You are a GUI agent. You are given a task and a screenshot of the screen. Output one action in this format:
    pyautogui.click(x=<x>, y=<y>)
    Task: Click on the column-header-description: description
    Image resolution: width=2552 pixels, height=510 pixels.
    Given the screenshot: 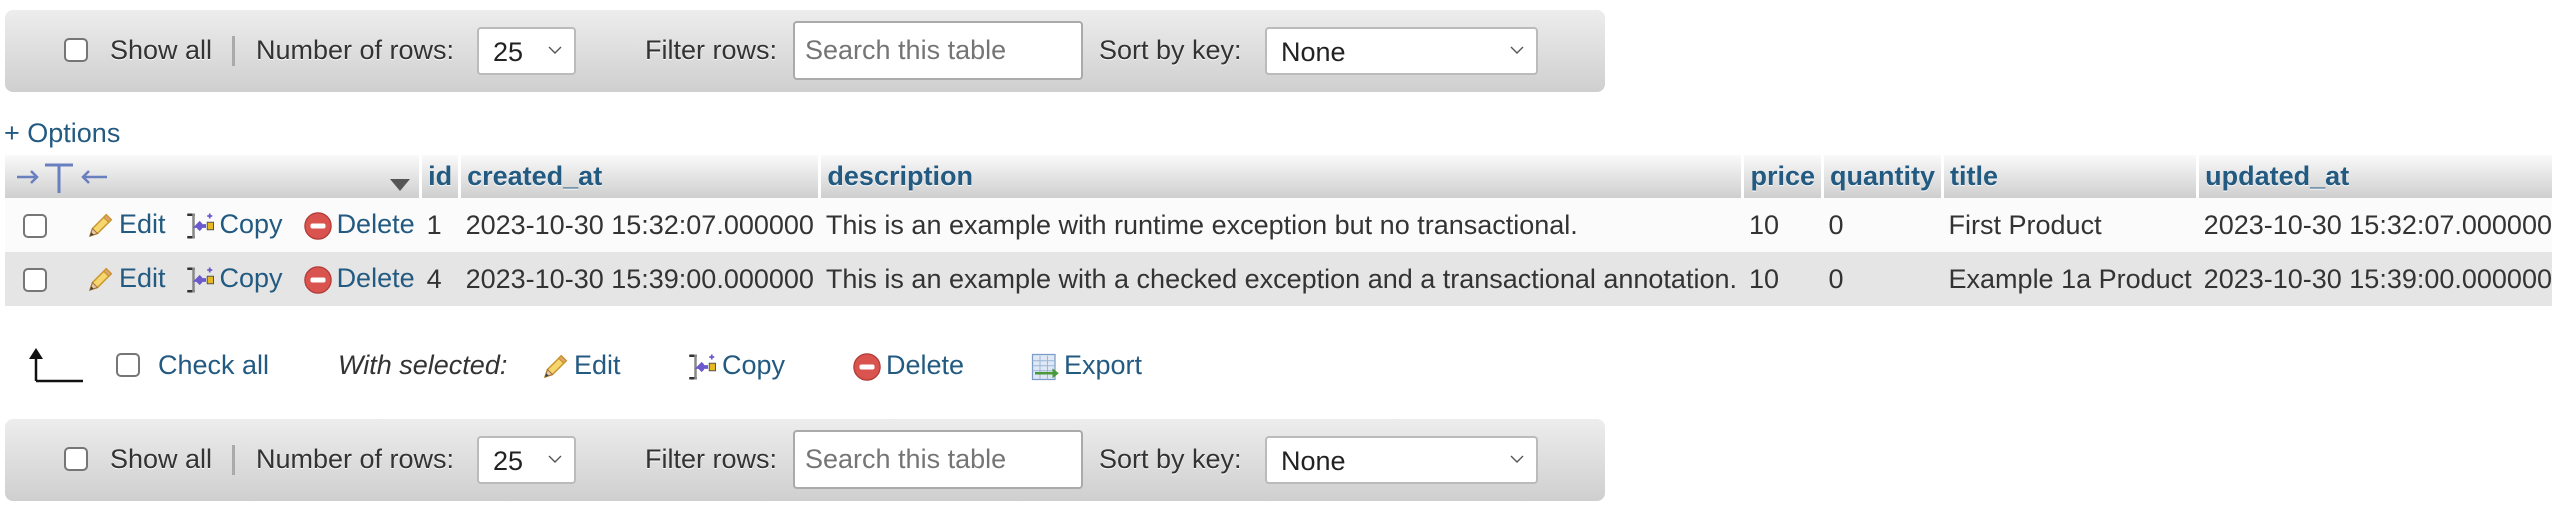 What is the action you would take?
    pyautogui.click(x=1282, y=176)
    